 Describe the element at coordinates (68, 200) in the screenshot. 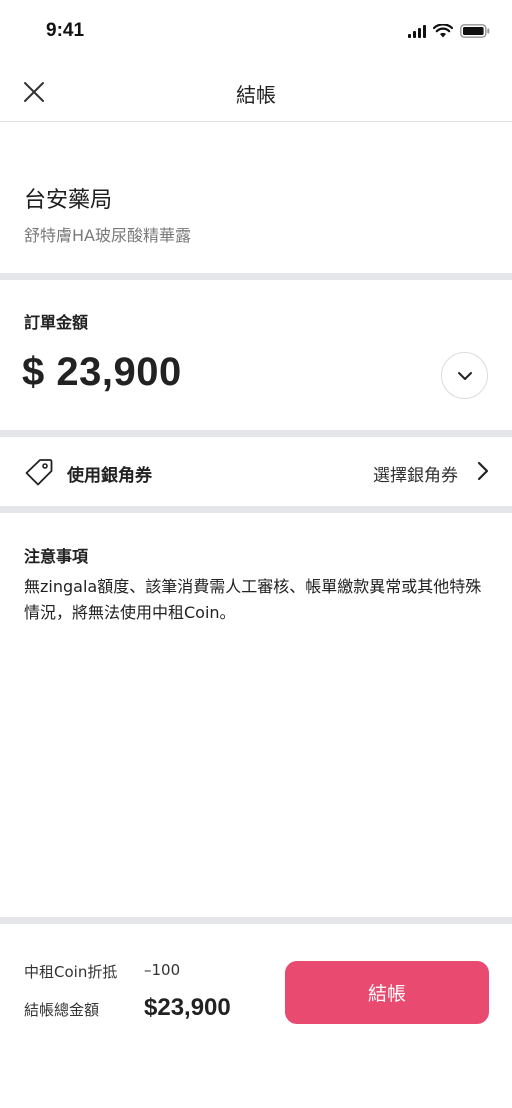

I see `merchant-name: 台安藥局` at that location.